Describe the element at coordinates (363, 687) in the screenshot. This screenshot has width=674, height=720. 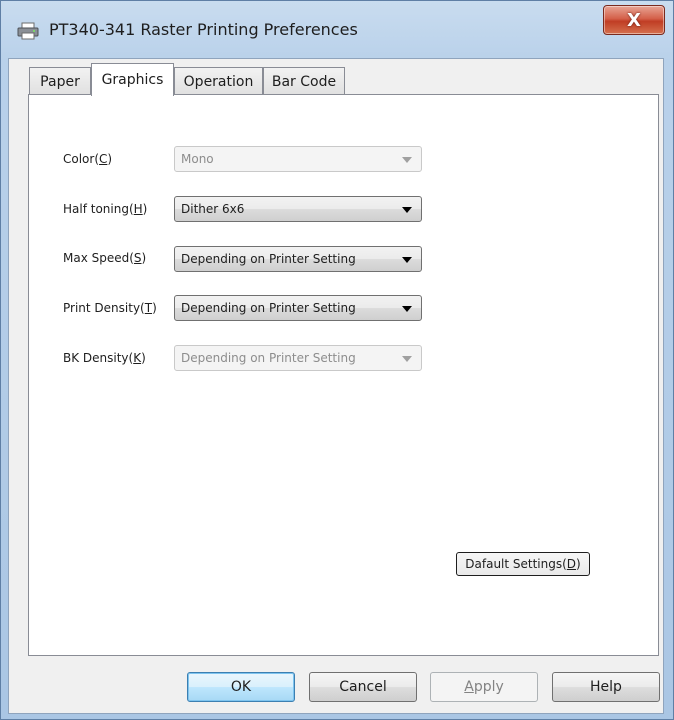
I see `cancel-button: Cancel` at that location.